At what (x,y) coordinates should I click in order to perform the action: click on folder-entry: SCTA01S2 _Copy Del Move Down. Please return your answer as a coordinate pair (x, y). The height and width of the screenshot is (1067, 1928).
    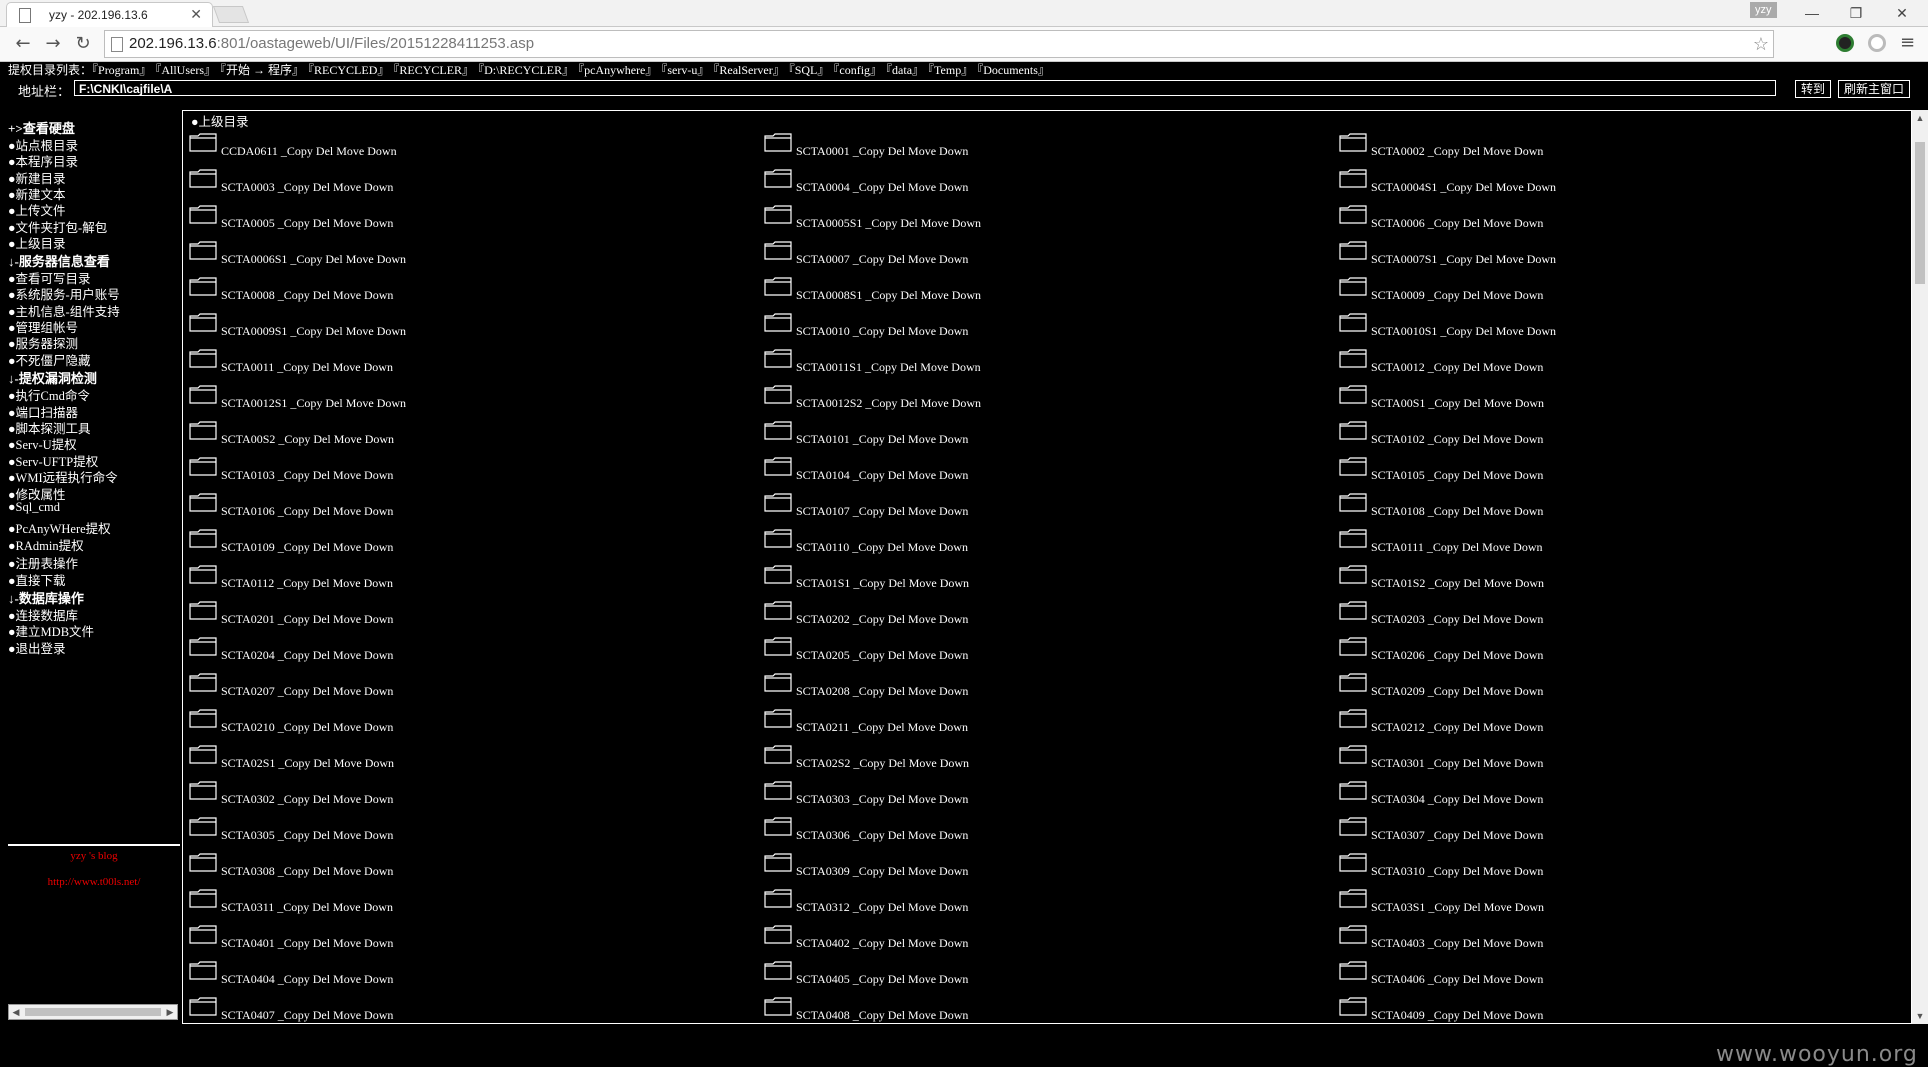
    Looking at the image, I should click on (1624, 581).